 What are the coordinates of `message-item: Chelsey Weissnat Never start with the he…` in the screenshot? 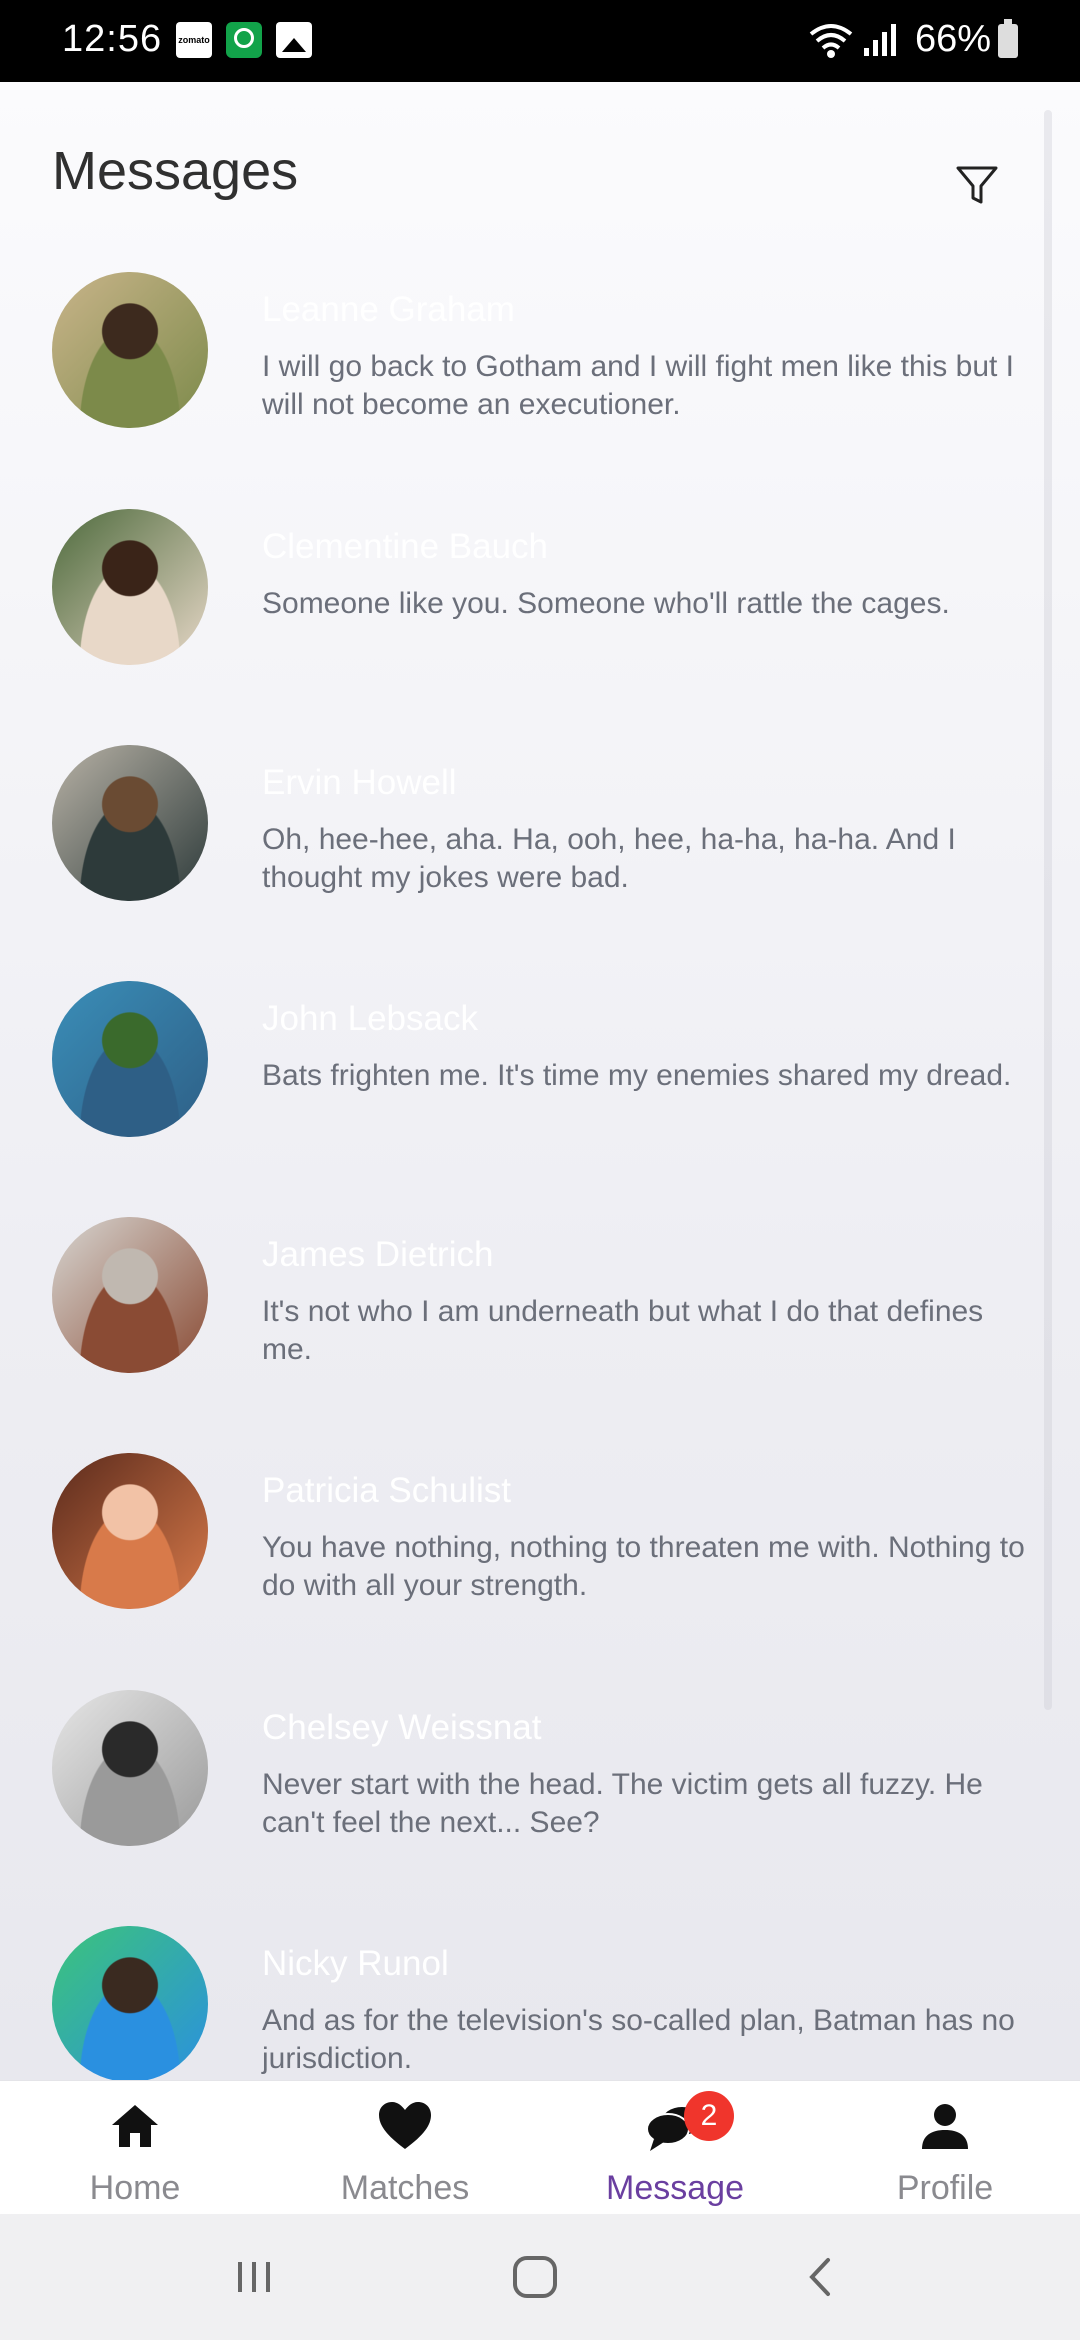 It's located at (520, 1790).